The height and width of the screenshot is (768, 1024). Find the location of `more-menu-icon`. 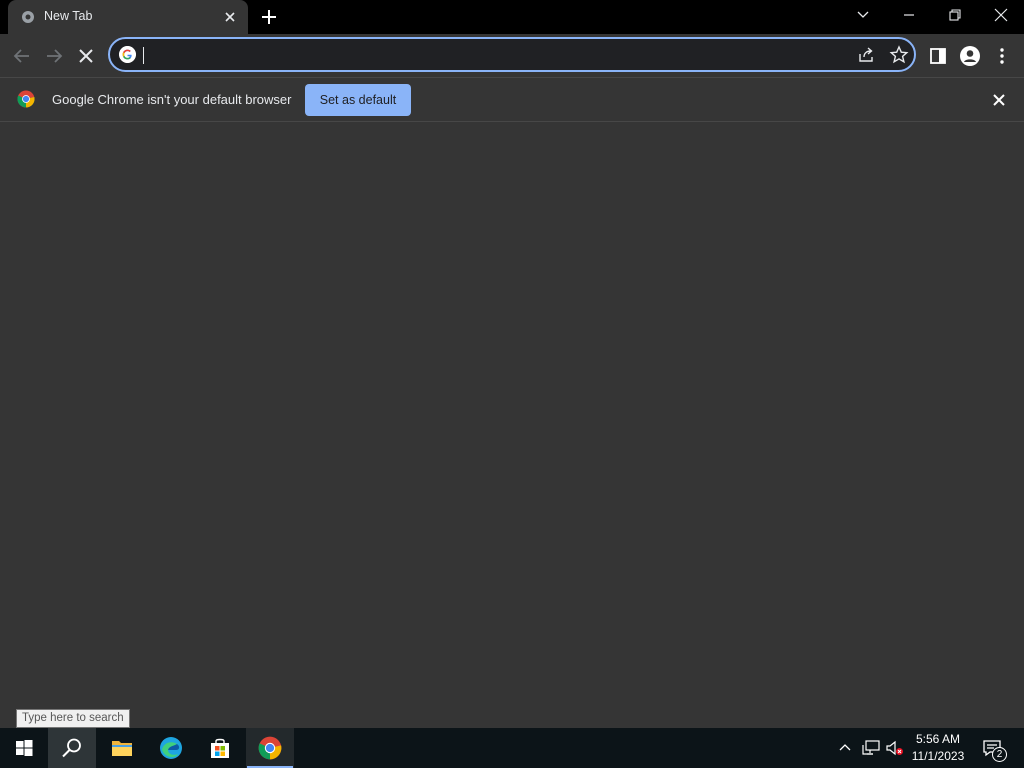

more-menu-icon is located at coordinates (1002, 56).